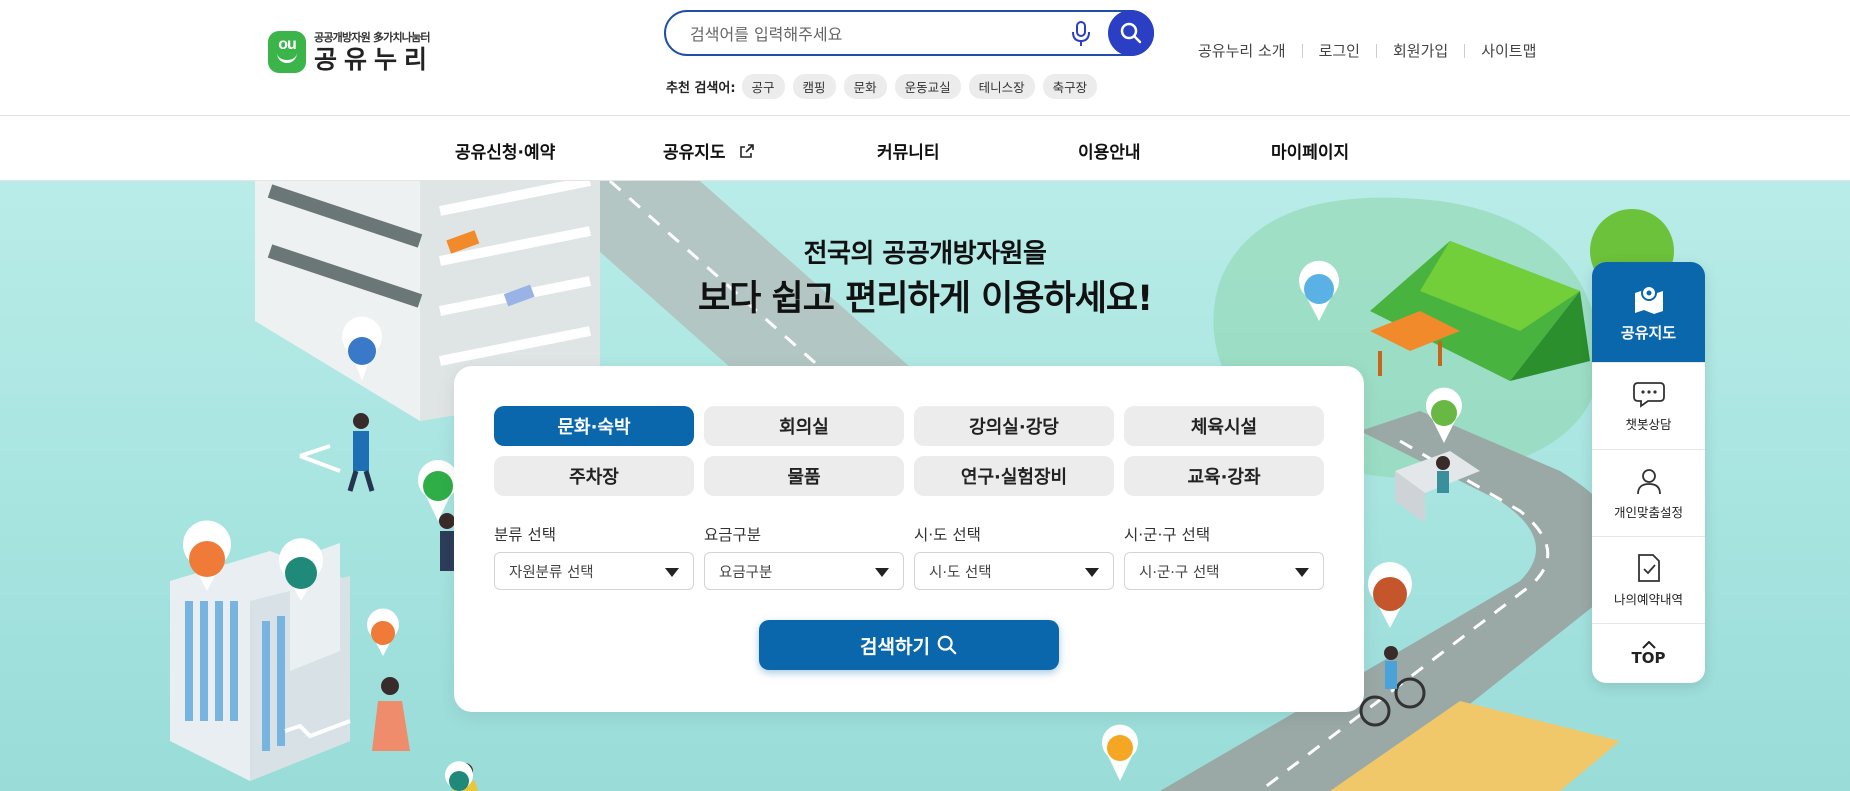 The width and height of the screenshot is (1850, 791). What do you see at coordinates (947, 535) in the screenshot?
I see `filter-label-province: 시·도 선택` at bounding box center [947, 535].